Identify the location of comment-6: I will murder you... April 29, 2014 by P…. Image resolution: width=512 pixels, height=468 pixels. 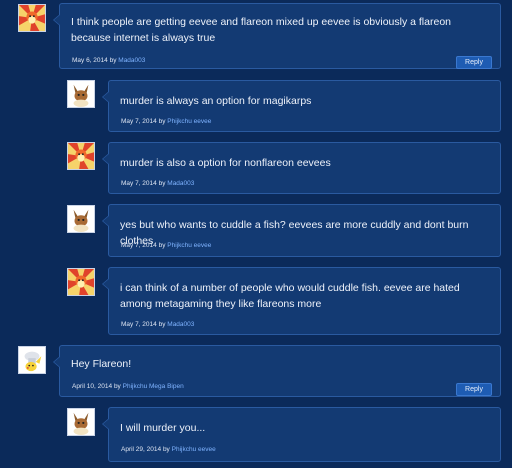
(301, 434).